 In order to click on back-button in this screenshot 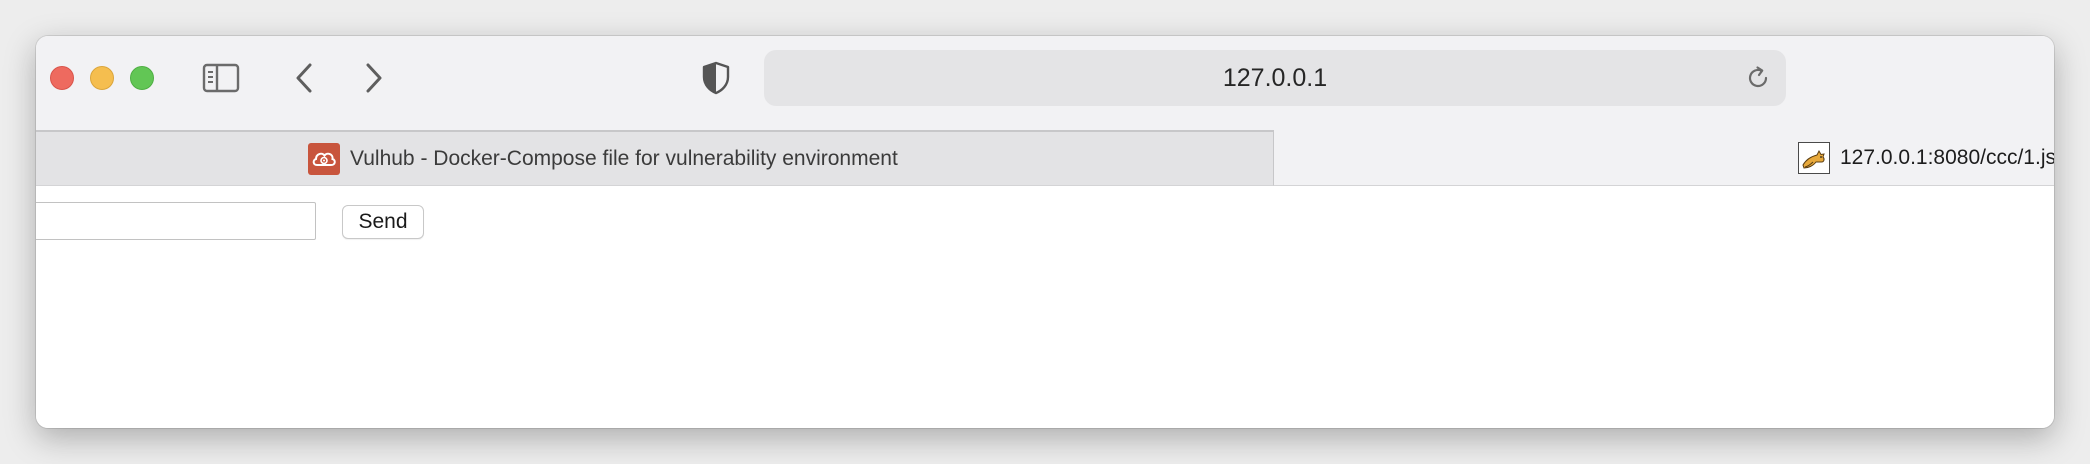, I will do `click(304, 78)`.